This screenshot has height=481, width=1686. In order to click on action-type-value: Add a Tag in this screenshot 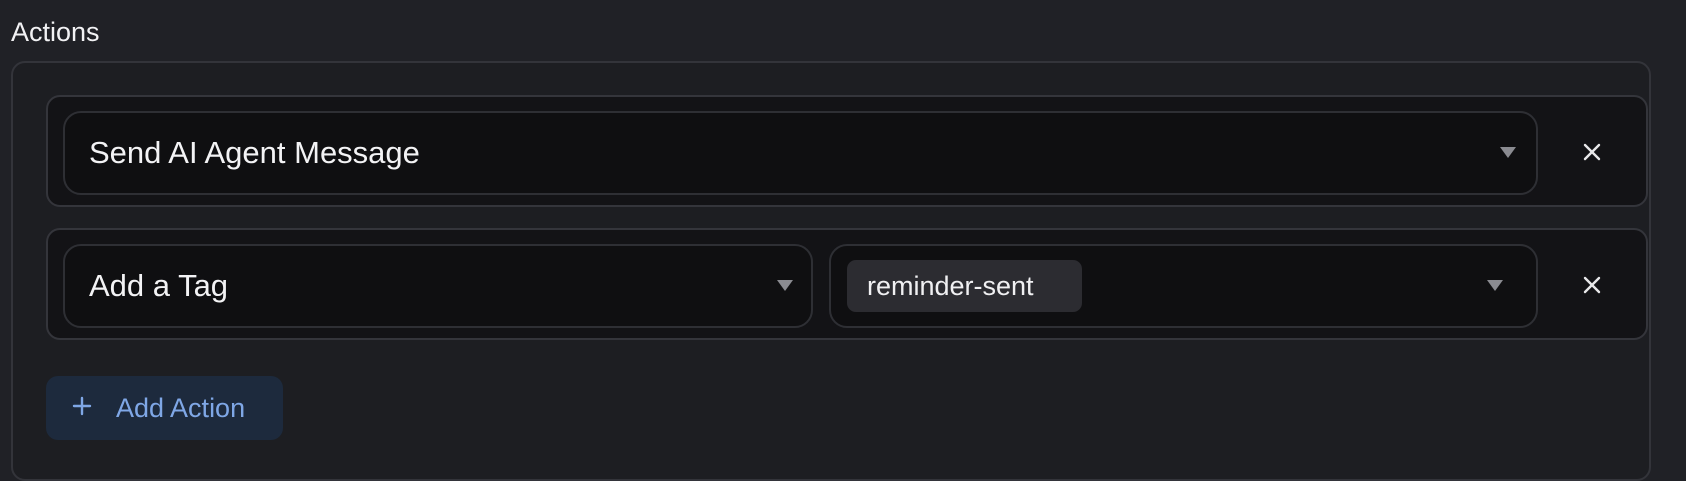, I will do `click(159, 285)`.